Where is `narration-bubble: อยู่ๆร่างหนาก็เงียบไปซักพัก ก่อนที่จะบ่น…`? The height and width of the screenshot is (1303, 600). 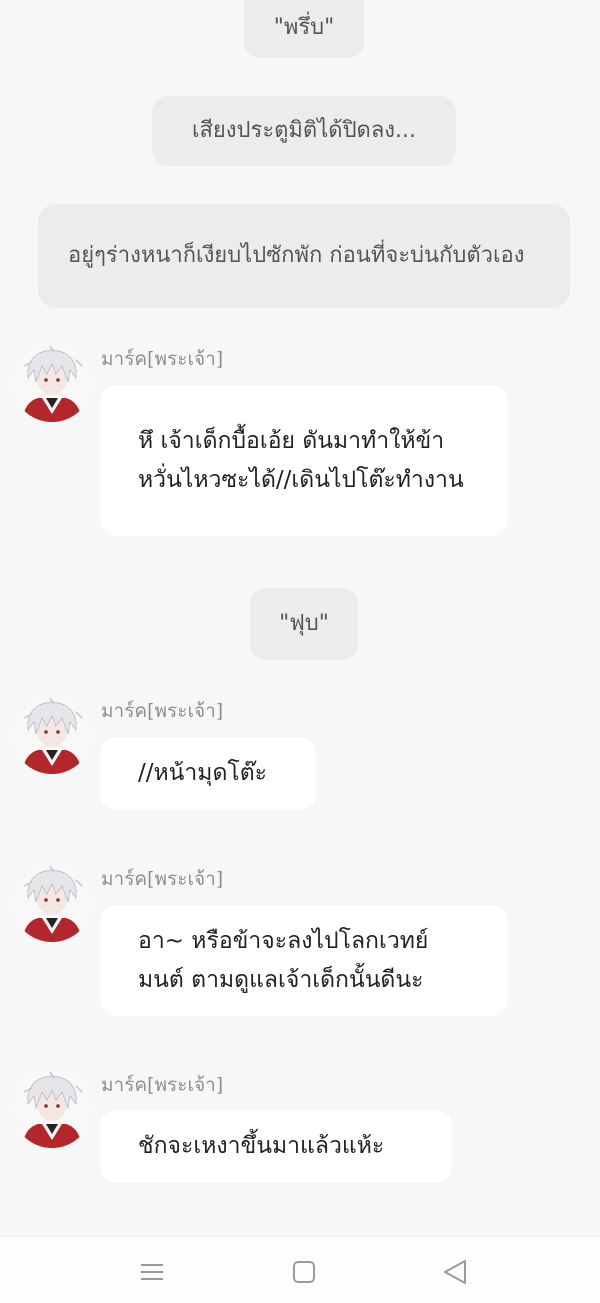 narration-bubble: อยู่ๆร่างหนาก็เงียบไปซักพัก ก่อนที่จะบ่น… is located at coordinates (304, 256).